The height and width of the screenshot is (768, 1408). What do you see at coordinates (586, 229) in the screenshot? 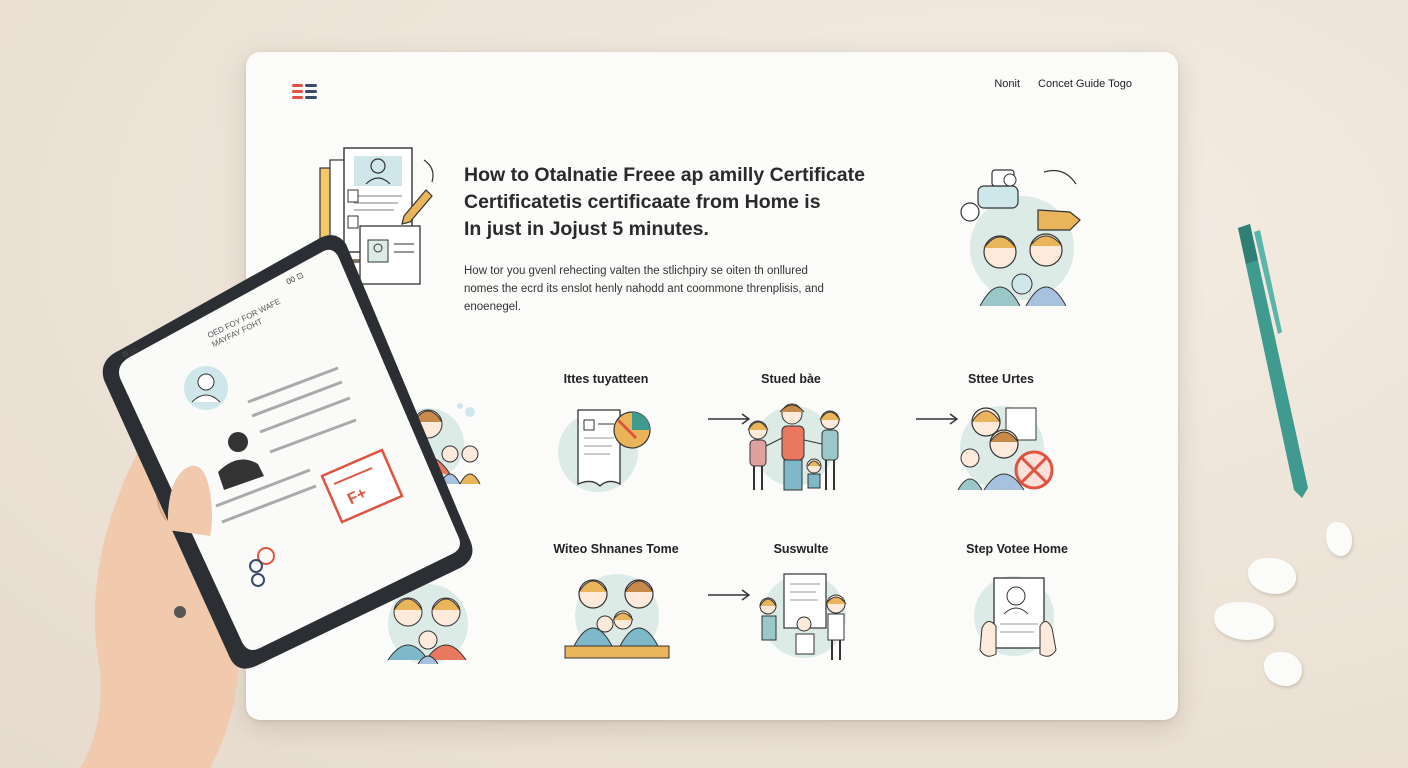
I see `headline-line: In just in Jojust 5 minutes.` at bounding box center [586, 229].